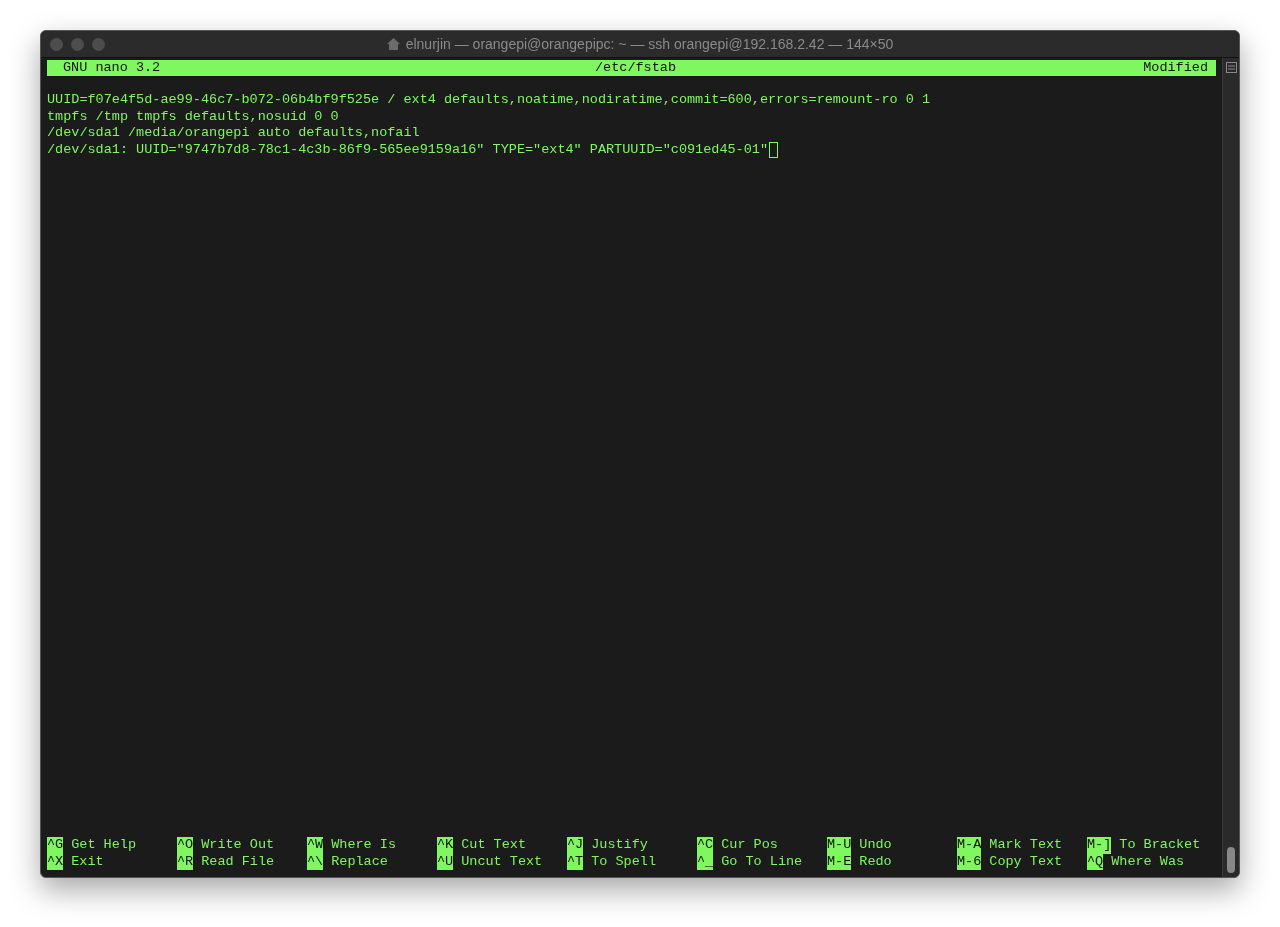  Describe the element at coordinates (749, 845) in the screenshot. I see `shortcut-label: Cur Pos` at that location.